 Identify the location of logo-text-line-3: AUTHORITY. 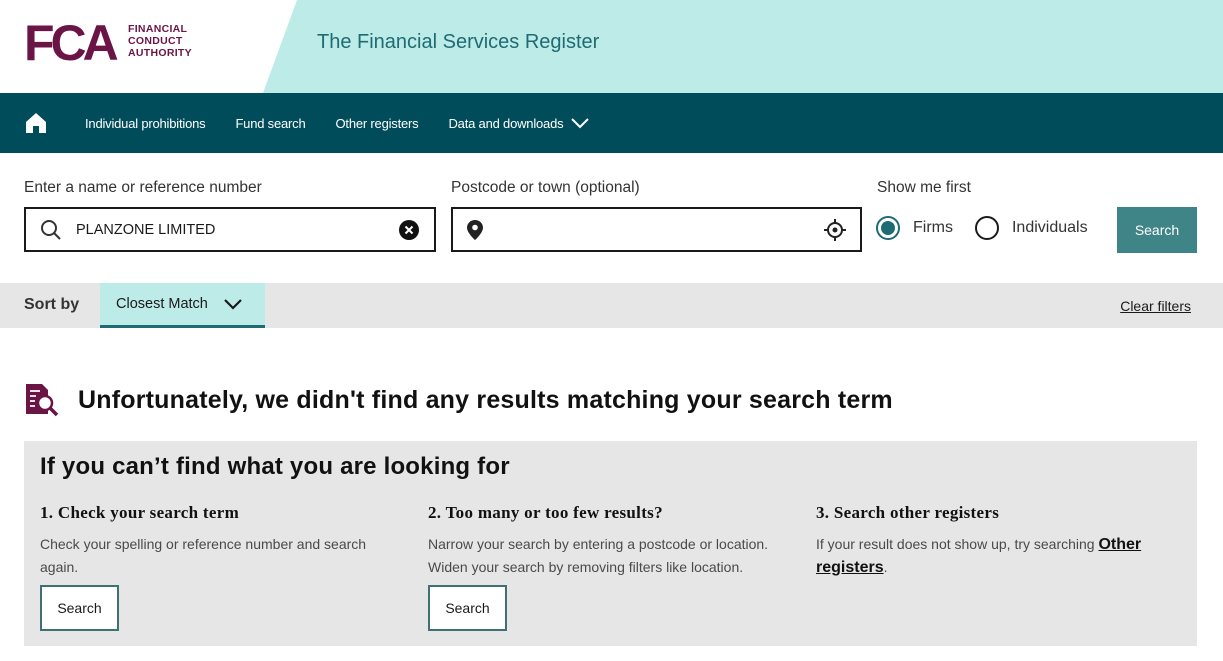
(160, 53).